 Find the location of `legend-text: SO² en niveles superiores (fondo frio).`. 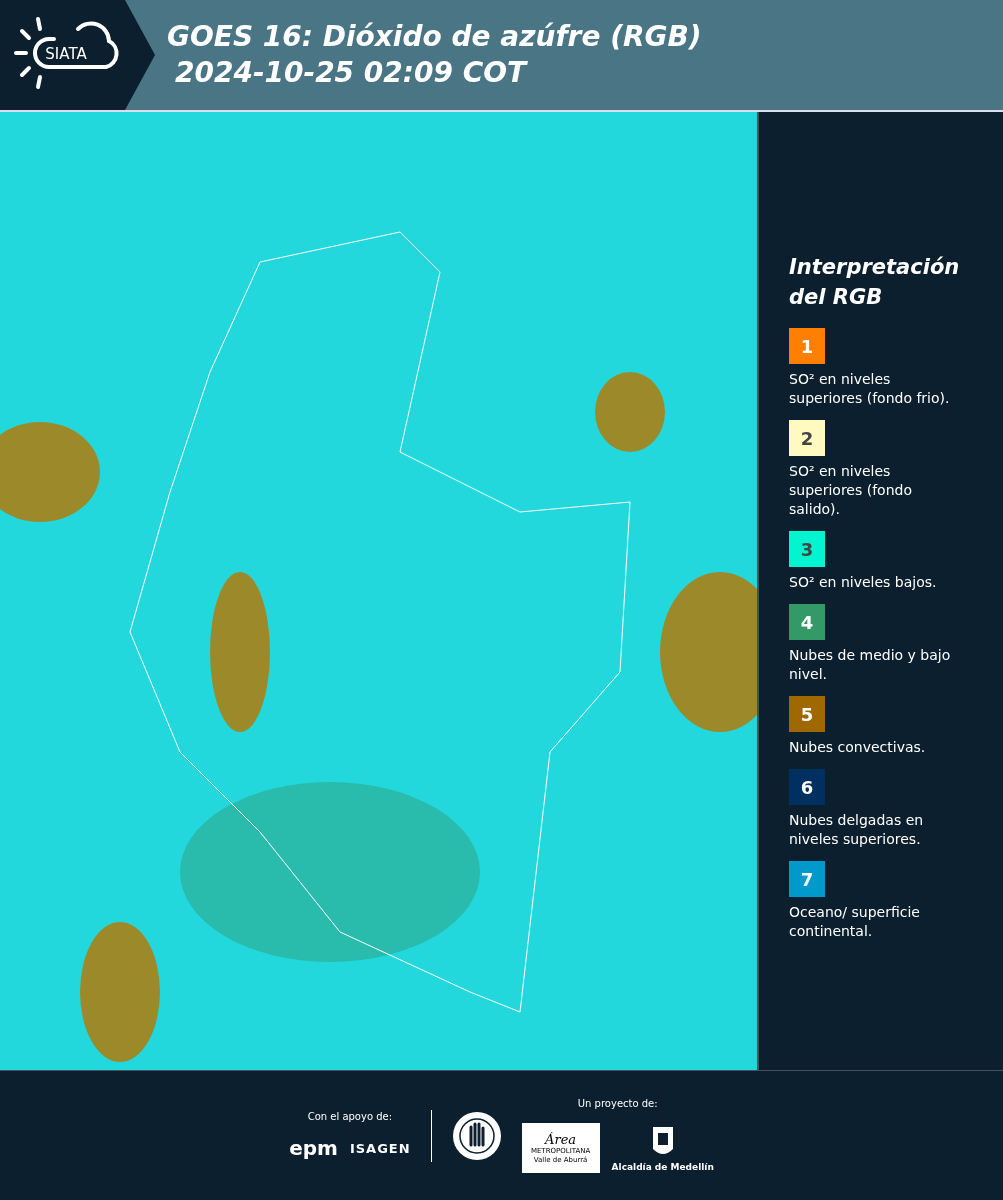

legend-text: SO² en niveles superiores (fondo frio). is located at coordinates (870, 389).